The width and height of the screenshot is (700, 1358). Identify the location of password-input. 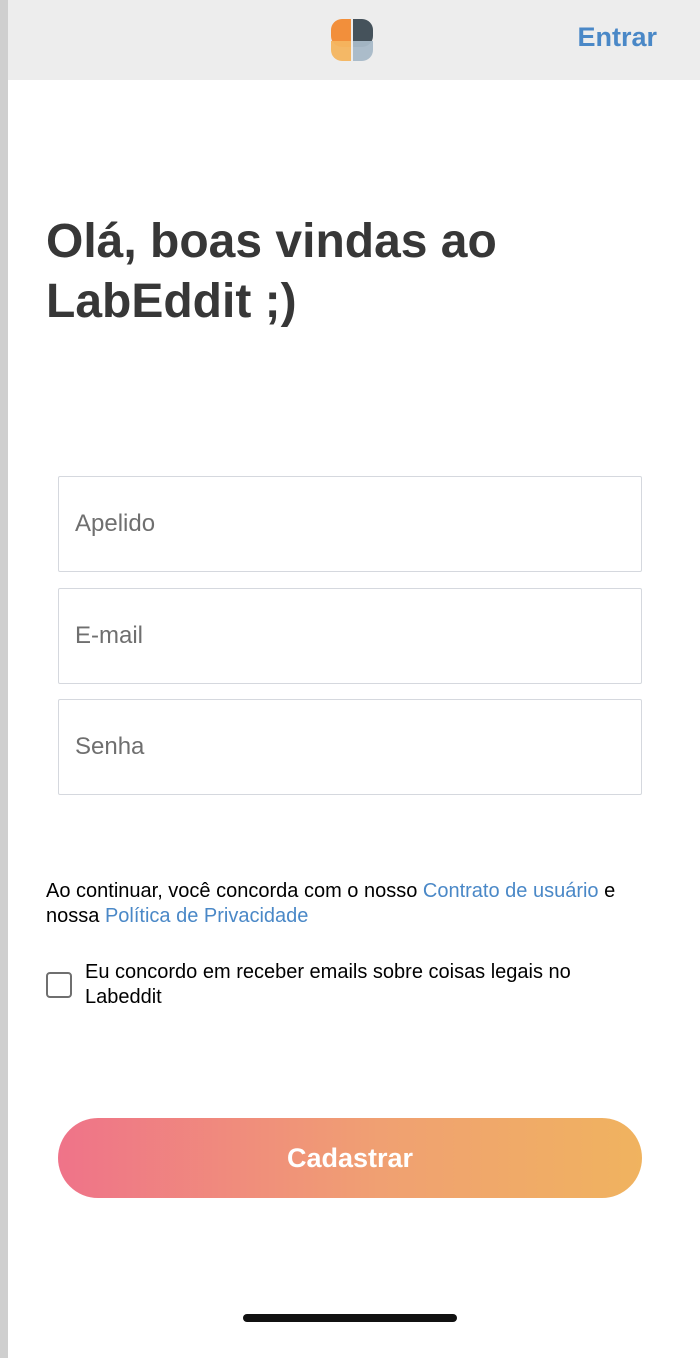
(350, 747).